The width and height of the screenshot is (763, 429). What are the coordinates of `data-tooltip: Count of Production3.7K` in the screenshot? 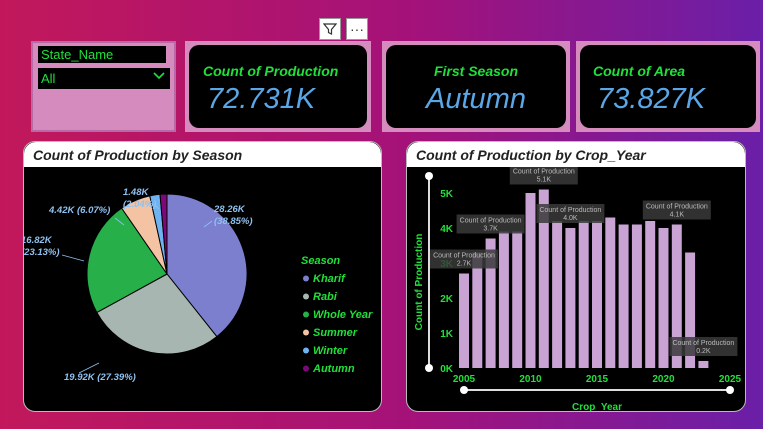 It's located at (490, 224).